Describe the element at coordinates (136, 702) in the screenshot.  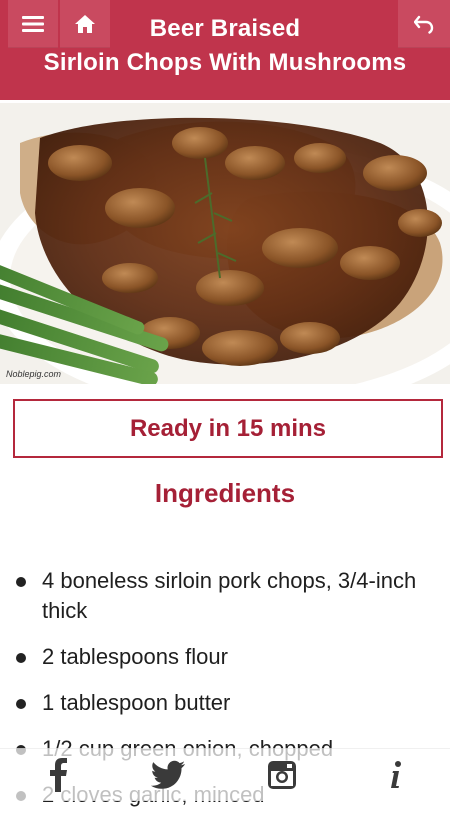
I see `ingredient-text: 1 tablespoon butter` at that location.